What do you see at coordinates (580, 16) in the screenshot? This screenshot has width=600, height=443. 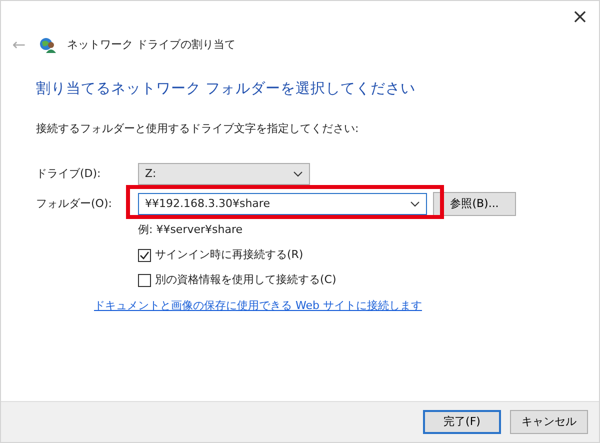 I see `close-button: ×` at bounding box center [580, 16].